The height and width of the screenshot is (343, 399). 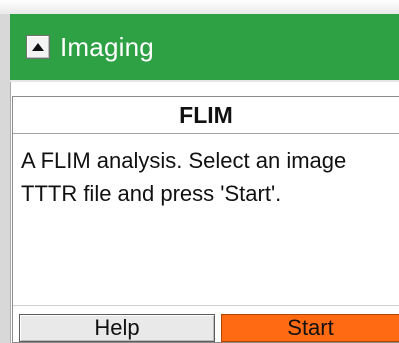 I want to click on section-title: Imaging, so click(x=107, y=46).